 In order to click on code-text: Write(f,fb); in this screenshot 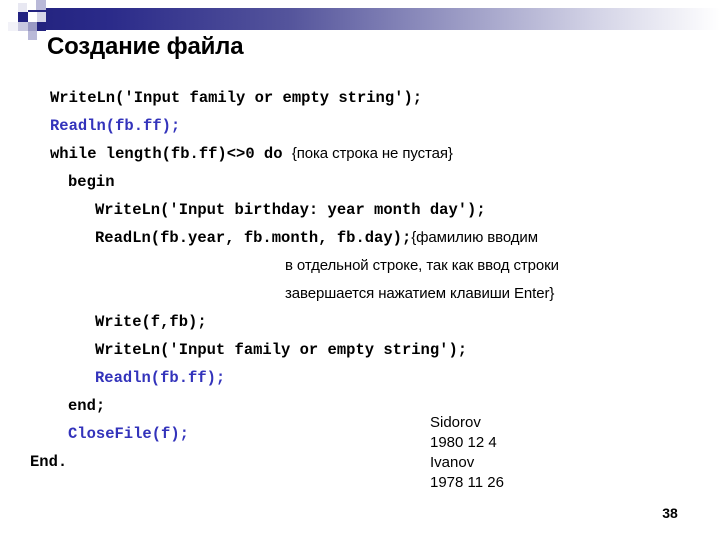, I will do `click(151, 322)`.